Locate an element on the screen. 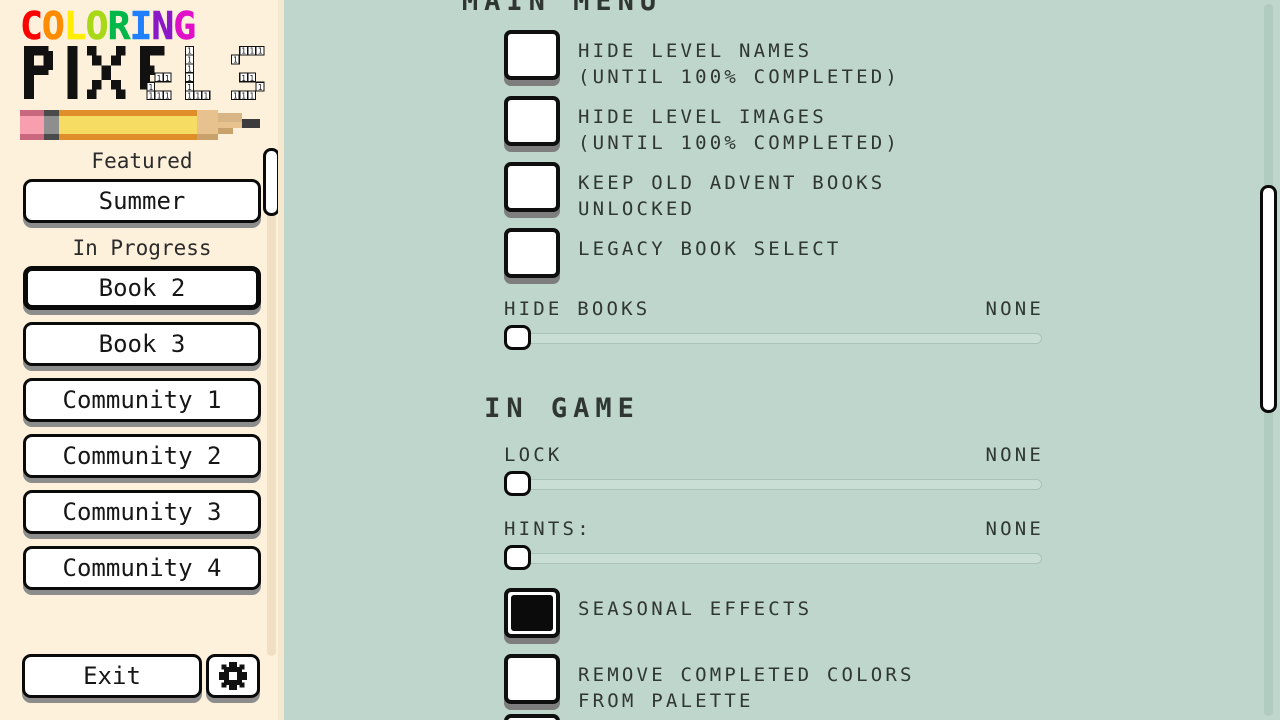 The height and width of the screenshot is (720, 1280). logo-letter: L is located at coordinates (75, 26).